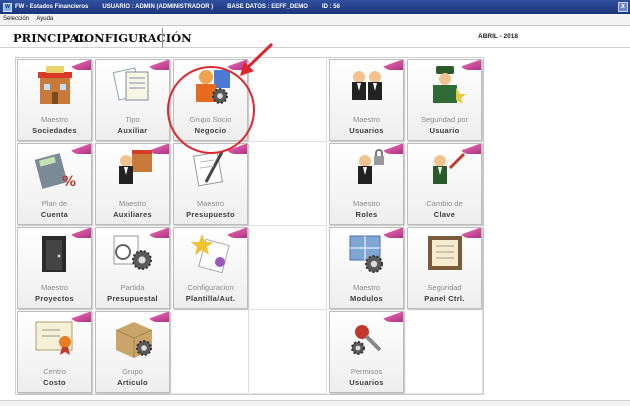 The image size is (630, 406). I want to click on module-title: Sociedades, so click(54, 130).